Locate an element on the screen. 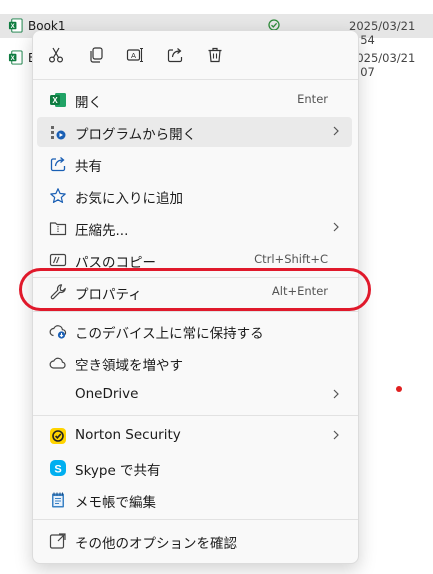 This screenshot has height=574, width=433. menu-item-label: 開く is located at coordinates (88, 103).